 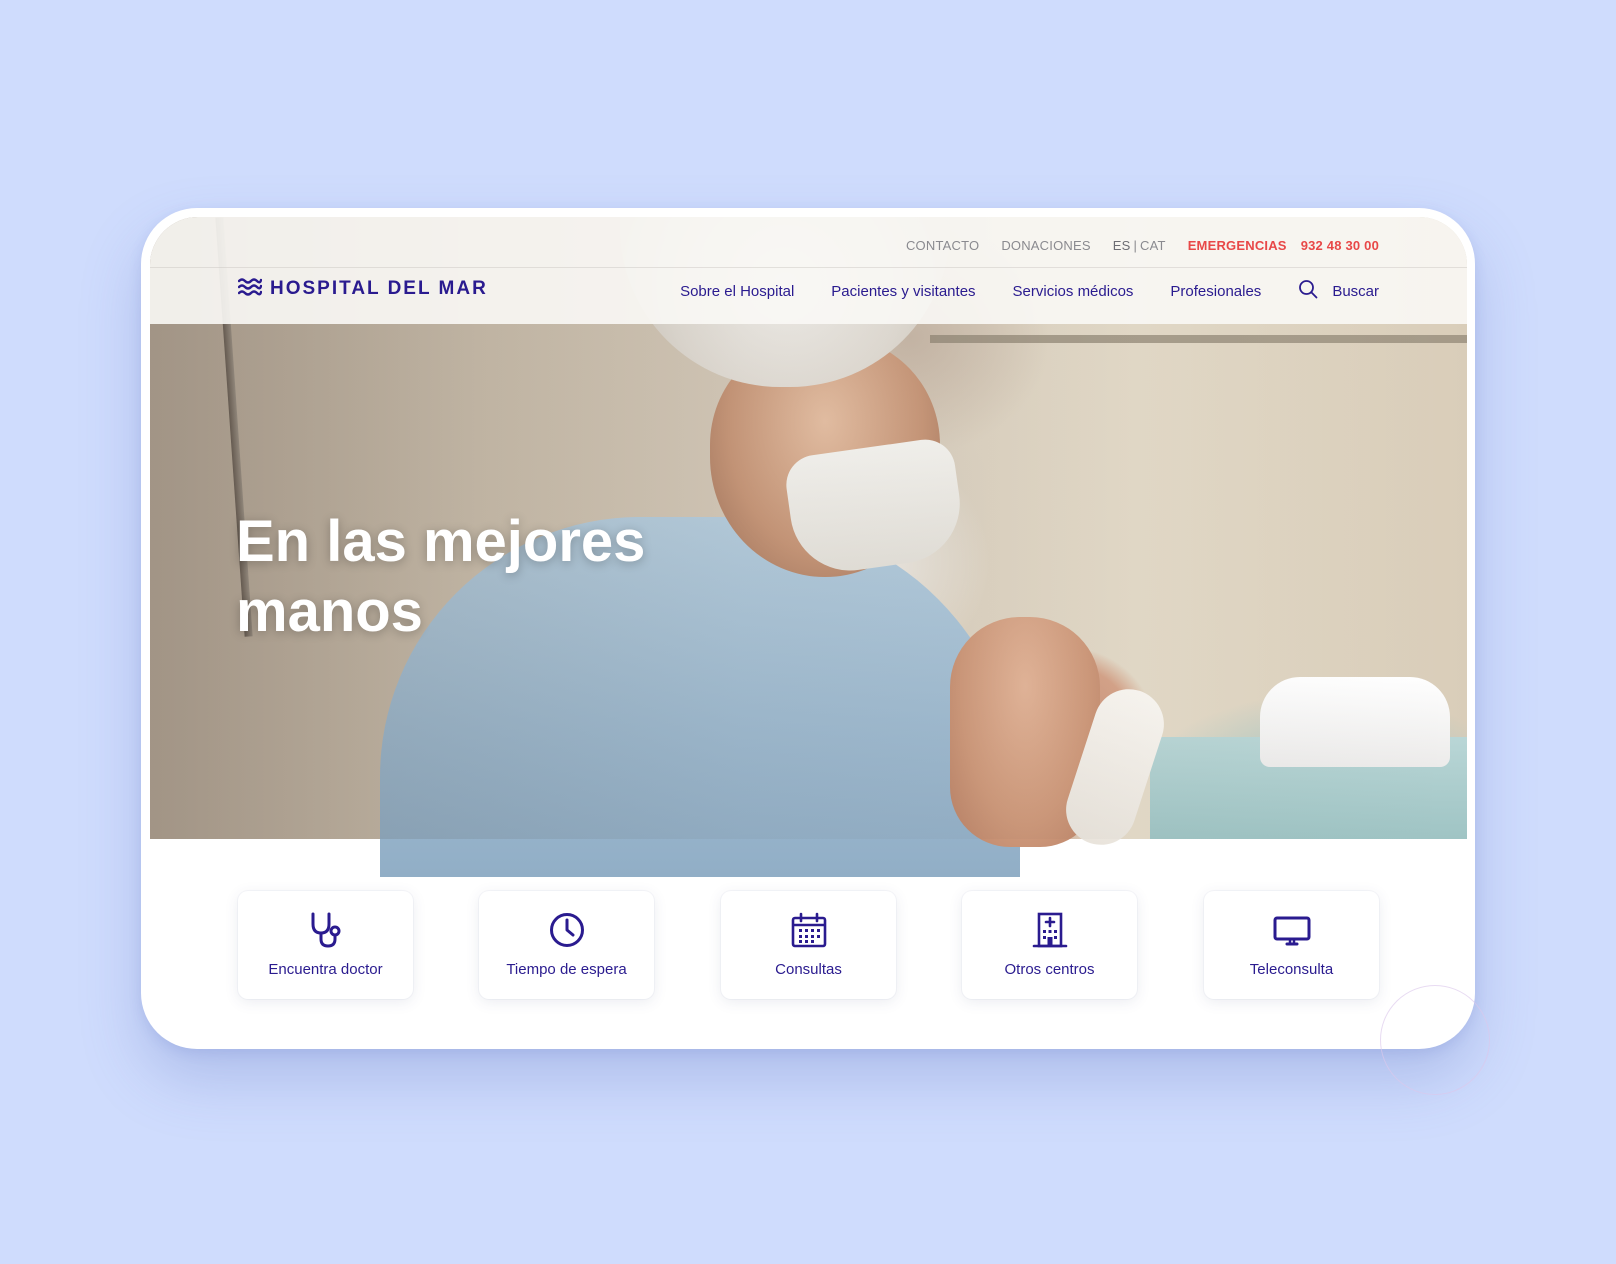 I want to click on nav-item-servicios-medicos: Servicios médicos, so click(x=1073, y=291).